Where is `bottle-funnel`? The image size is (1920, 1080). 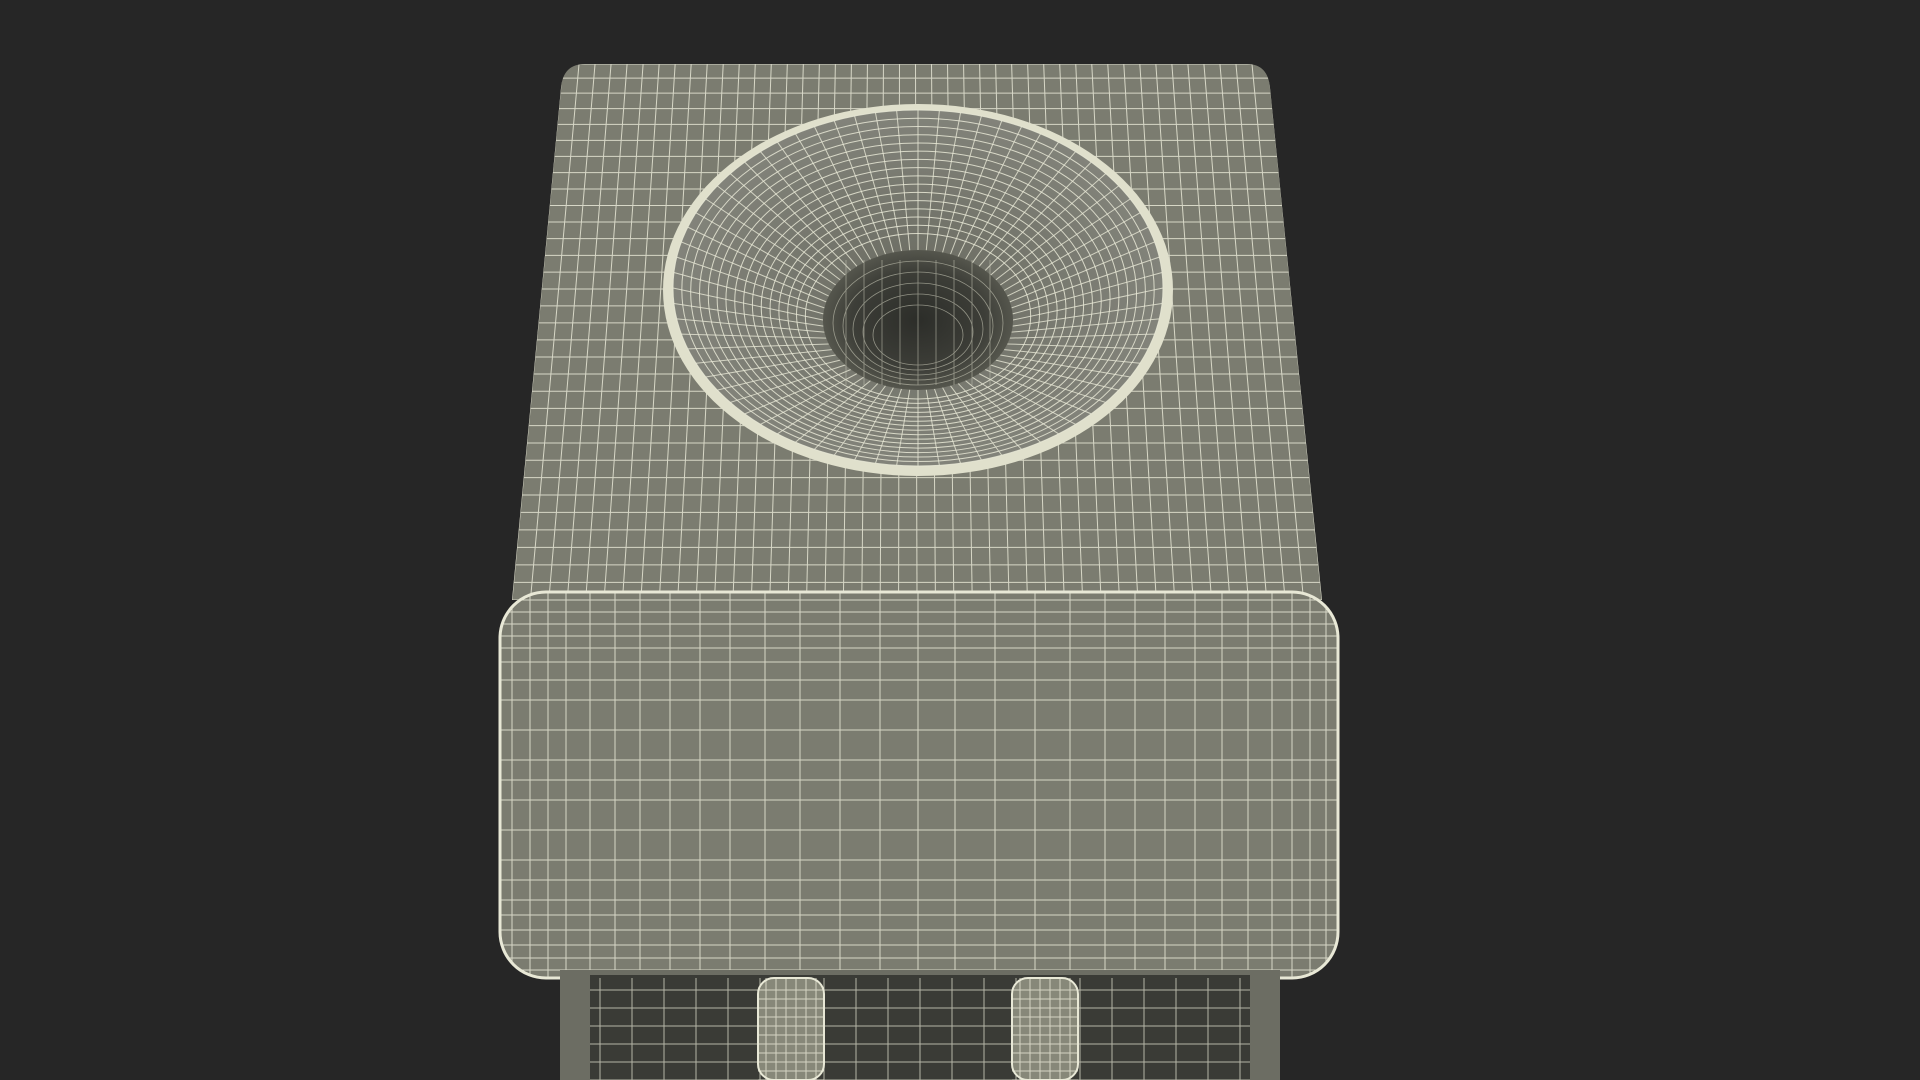
bottle-funnel is located at coordinates (918, 290).